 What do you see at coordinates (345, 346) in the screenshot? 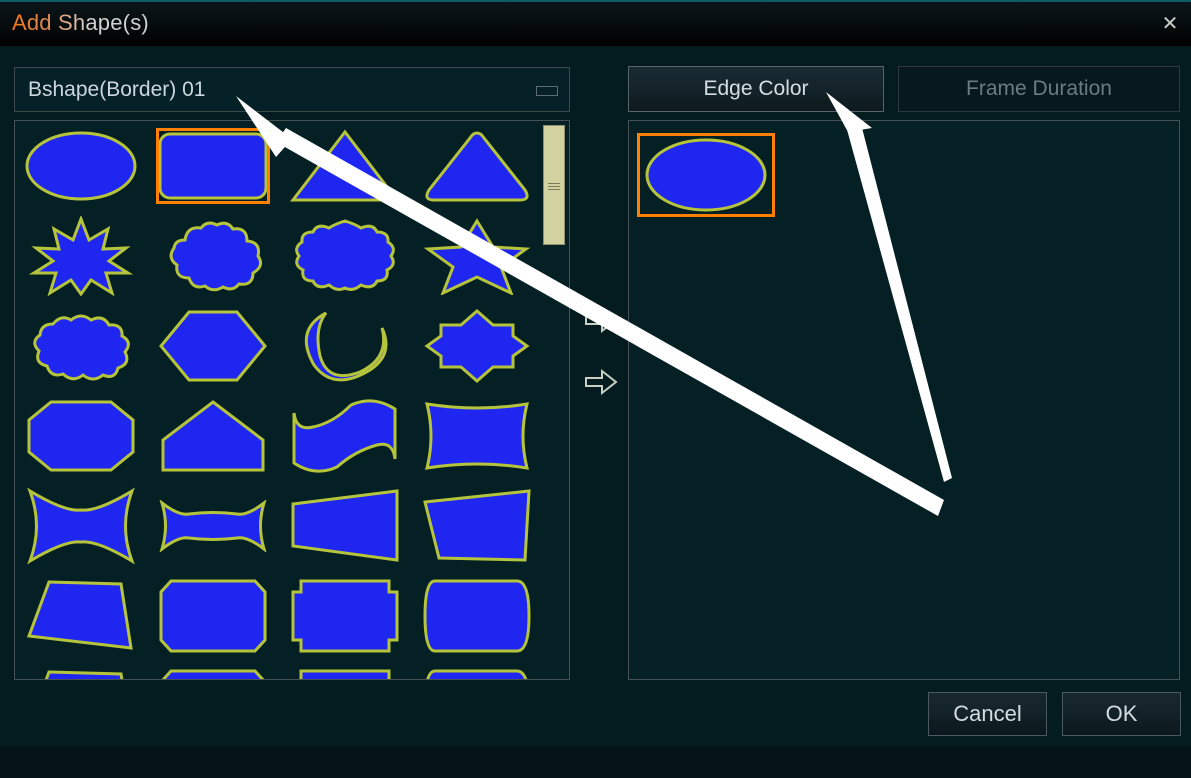
I see `shape-cell-crescent-moon` at bounding box center [345, 346].